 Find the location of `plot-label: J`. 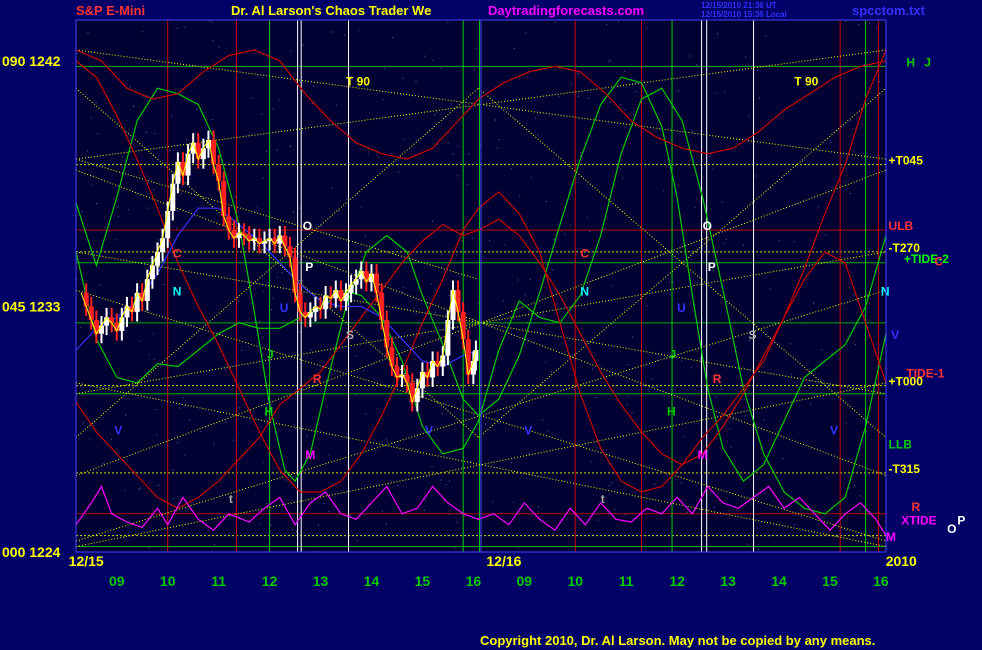

plot-label: J is located at coordinates (672, 354).